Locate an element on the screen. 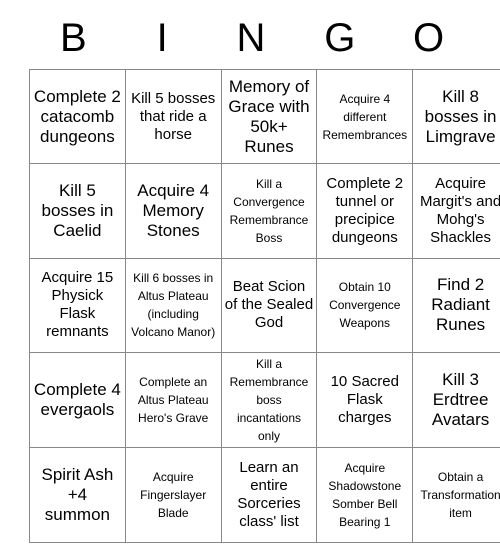 This screenshot has width=500, height=544. header-letter-o: O is located at coordinates (429, 37).